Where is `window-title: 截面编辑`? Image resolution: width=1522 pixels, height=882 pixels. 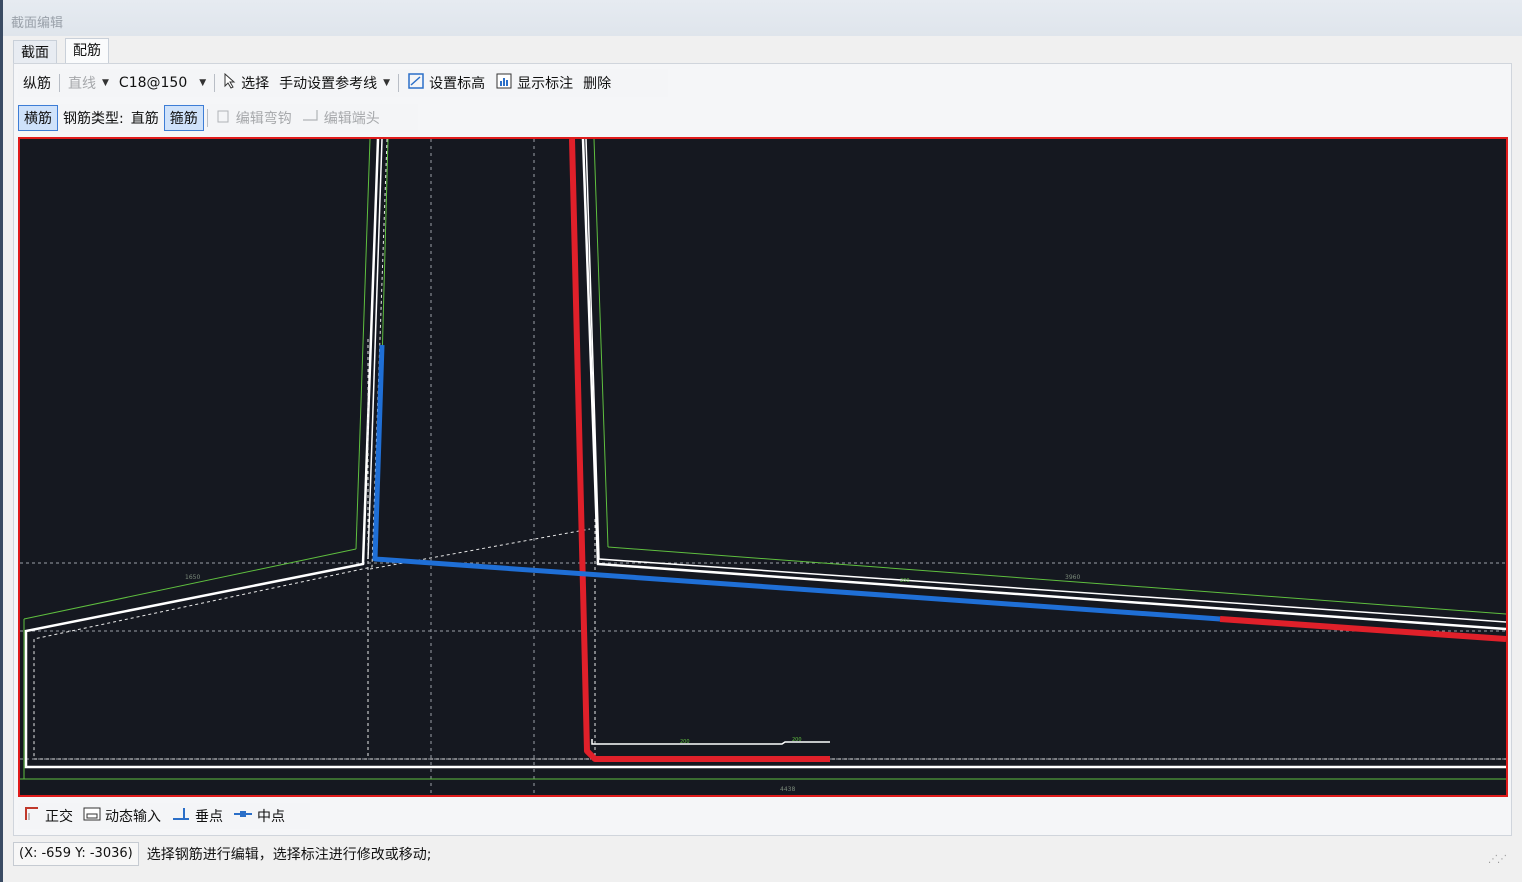
window-title: 截面编辑 is located at coordinates (37, 23).